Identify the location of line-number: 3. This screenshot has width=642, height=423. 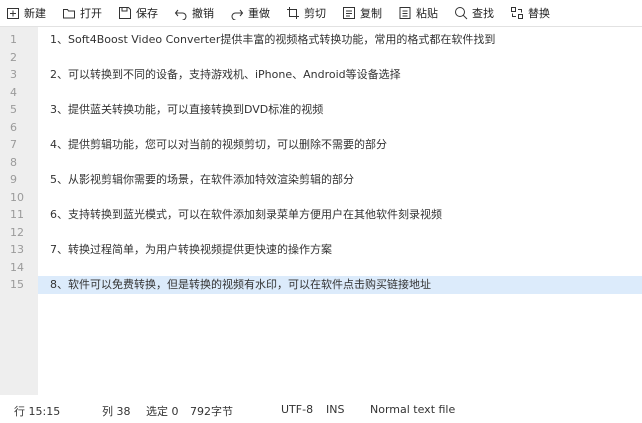
(13, 74).